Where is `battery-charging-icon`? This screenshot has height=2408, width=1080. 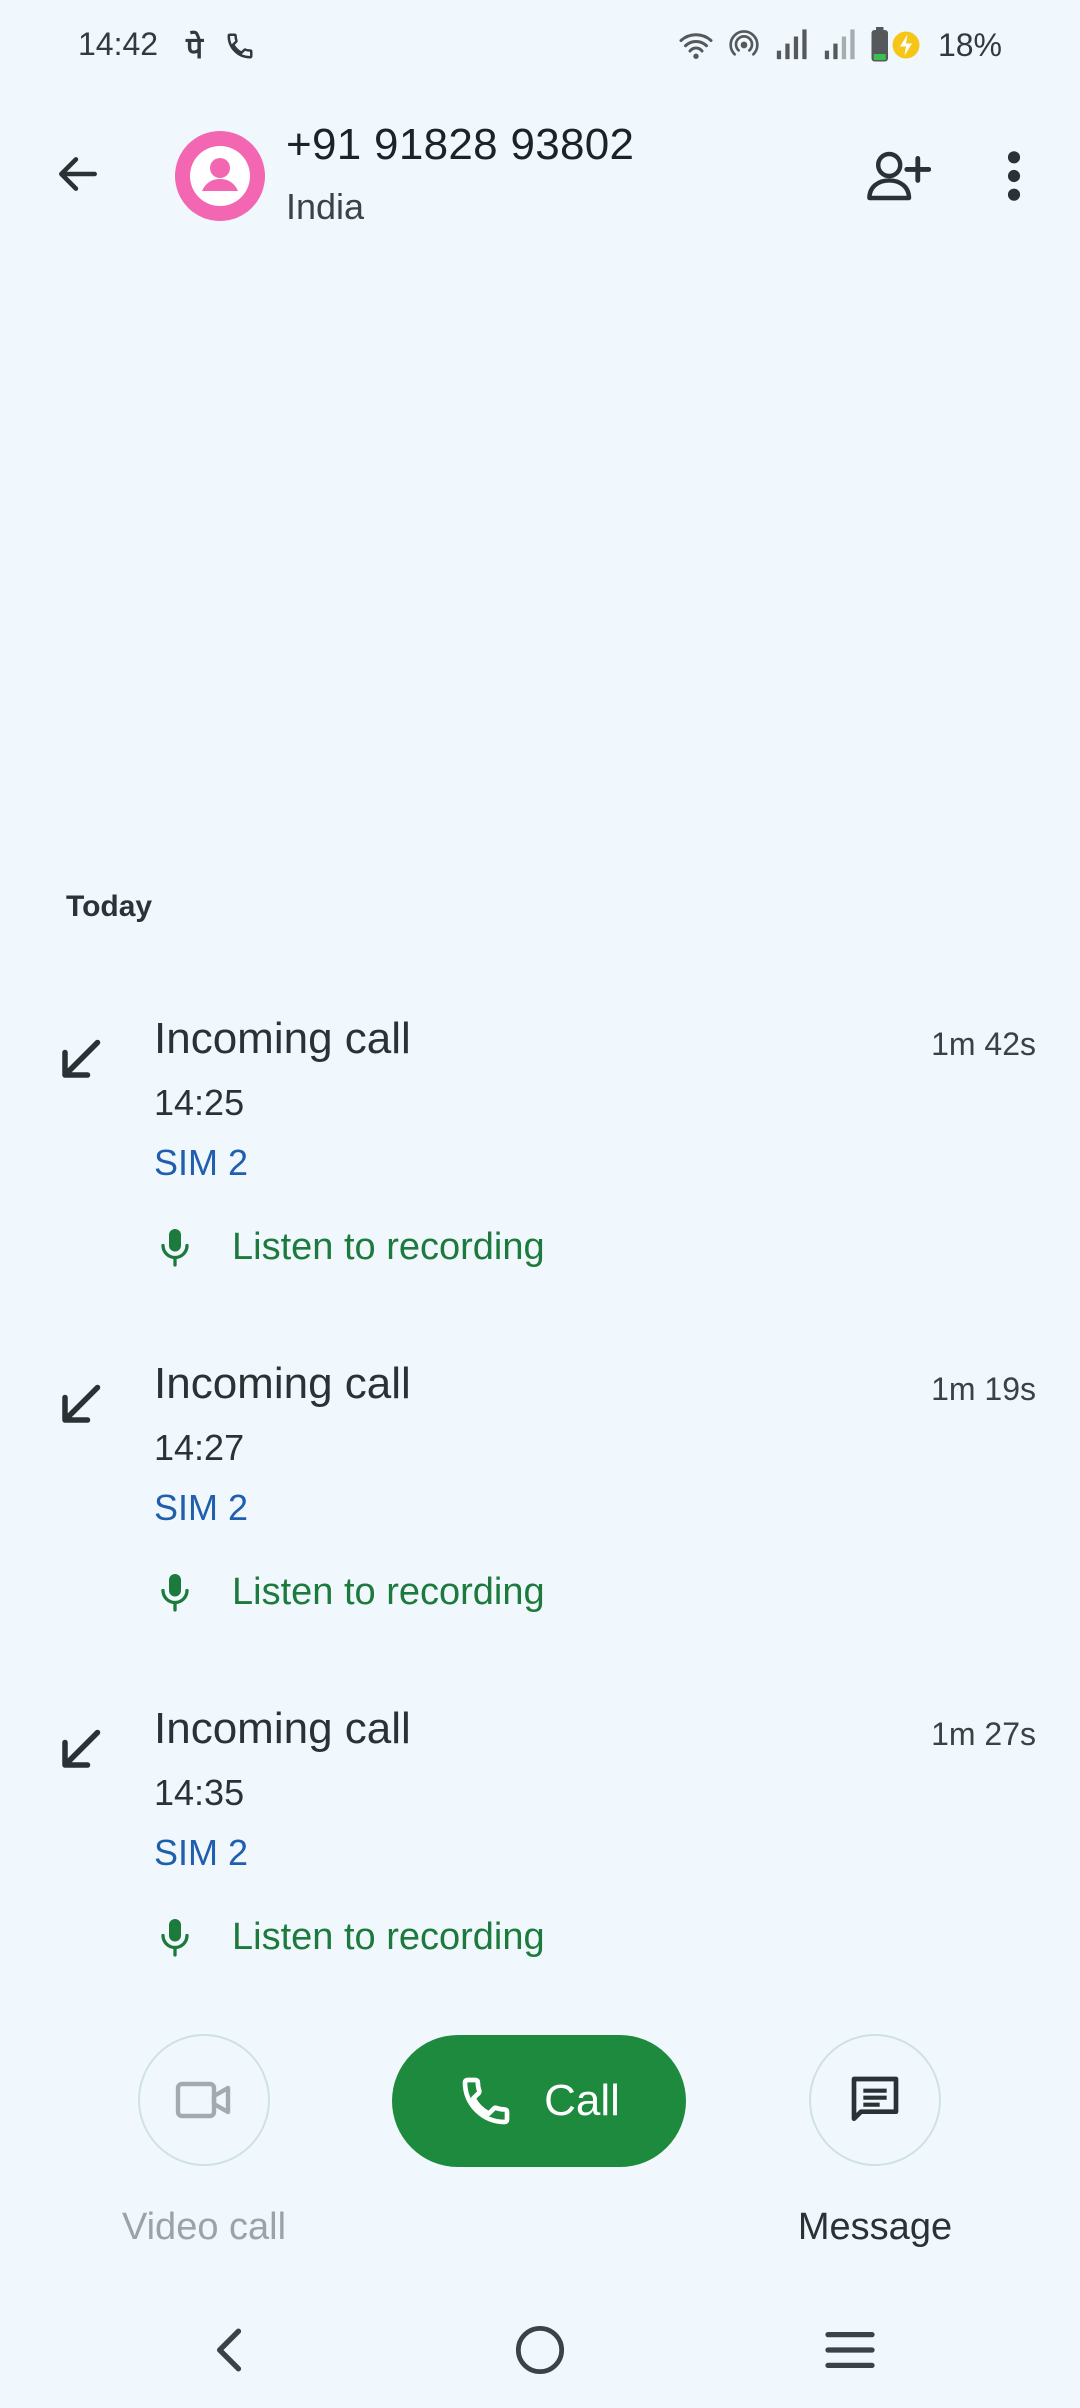
battery-charging-icon is located at coordinates (895, 44).